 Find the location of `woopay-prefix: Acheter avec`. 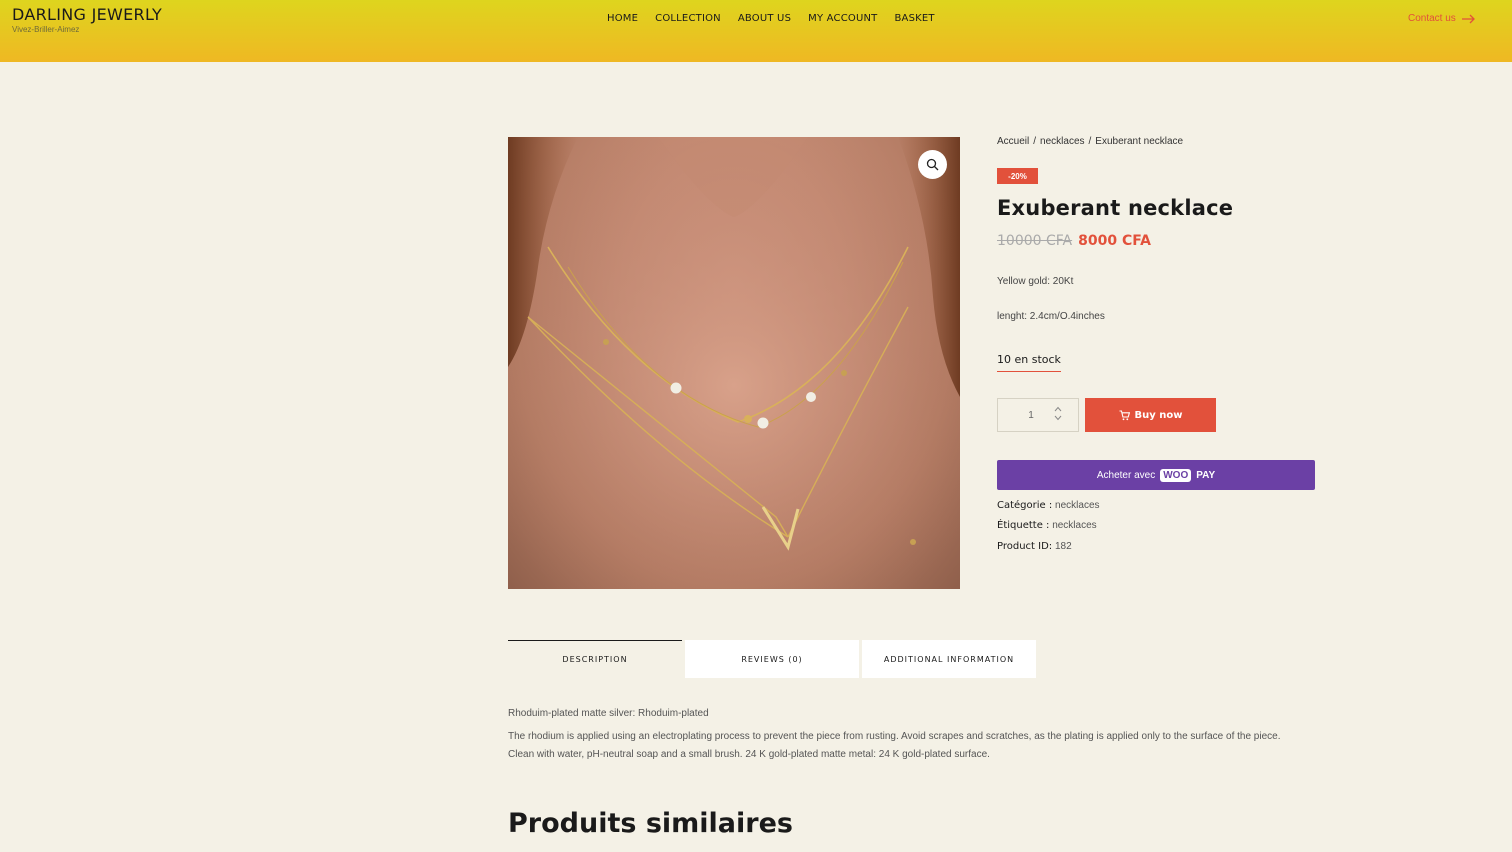

woopay-prefix: Acheter avec is located at coordinates (1126, 475).